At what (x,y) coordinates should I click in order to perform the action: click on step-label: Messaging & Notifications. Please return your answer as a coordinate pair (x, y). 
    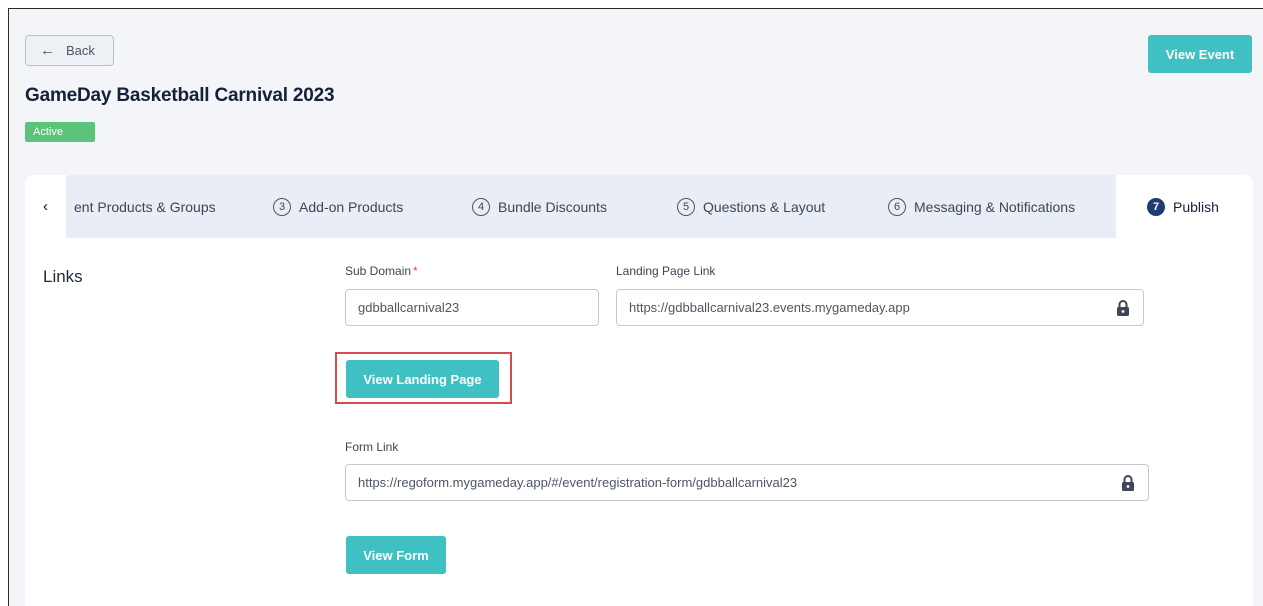
    Looking at the image, I should click on (995, 206).